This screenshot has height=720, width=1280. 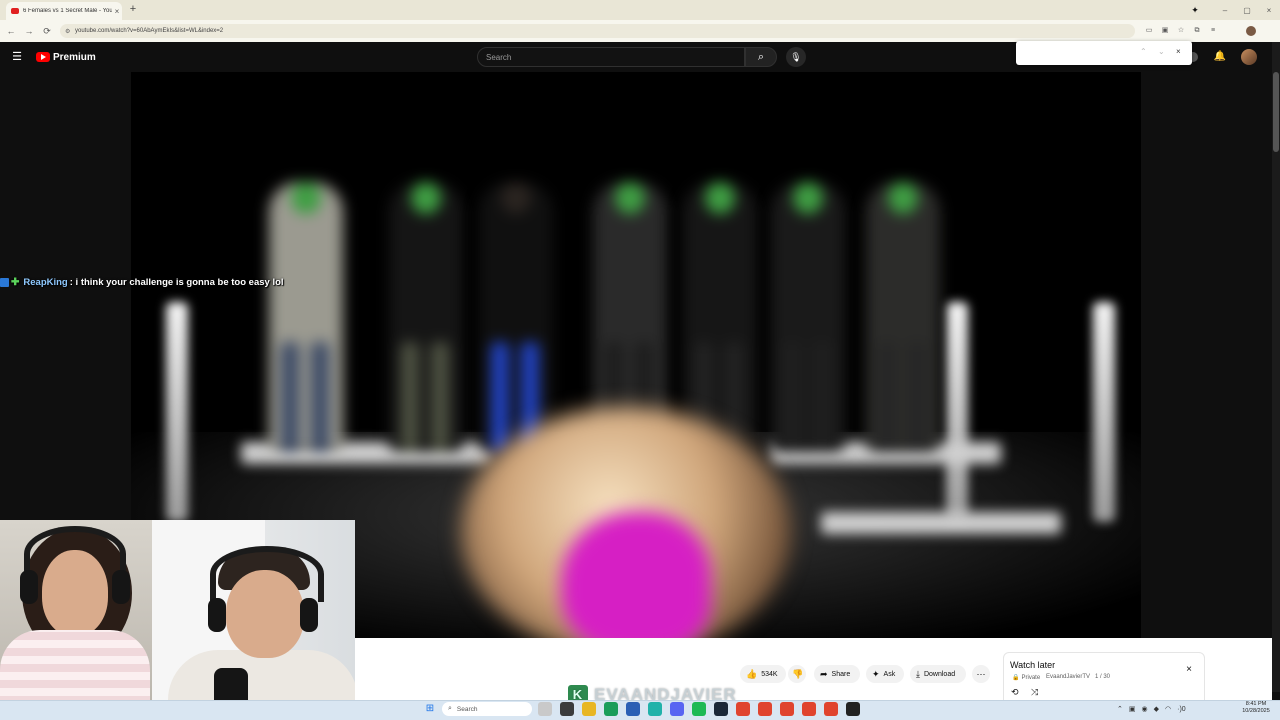 What do you see at coordinates (1195, 10) in the screenshot?
I see `sparkle-icon: ✦` at bounding box center [1195, 10].